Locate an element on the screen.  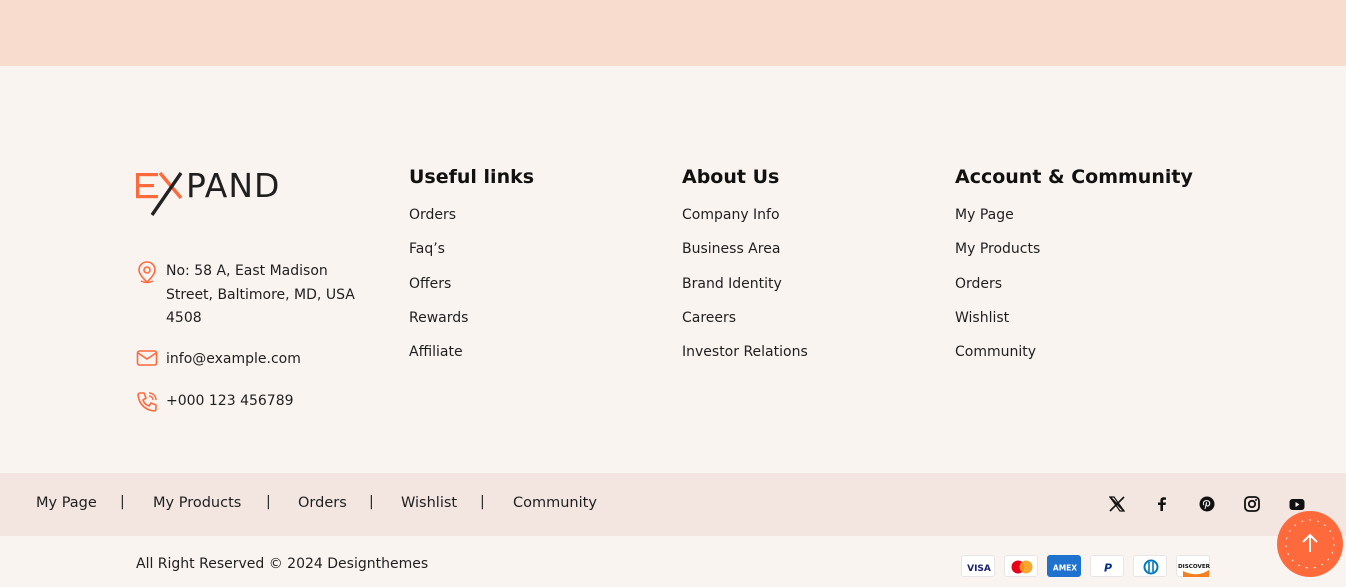
account-link-my-products: My Products is located at coordinates (1074, 255).